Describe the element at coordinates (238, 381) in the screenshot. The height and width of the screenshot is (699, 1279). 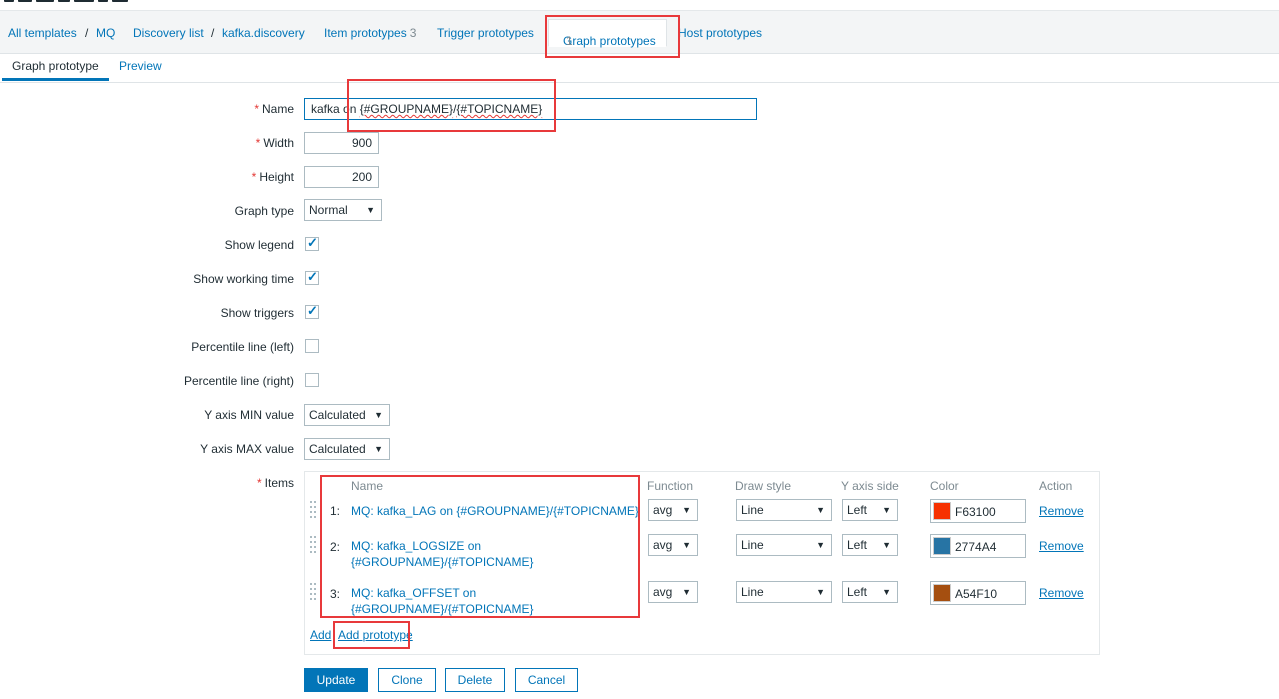
I see `percentile-right-label: Percentile line (right)` at that location.